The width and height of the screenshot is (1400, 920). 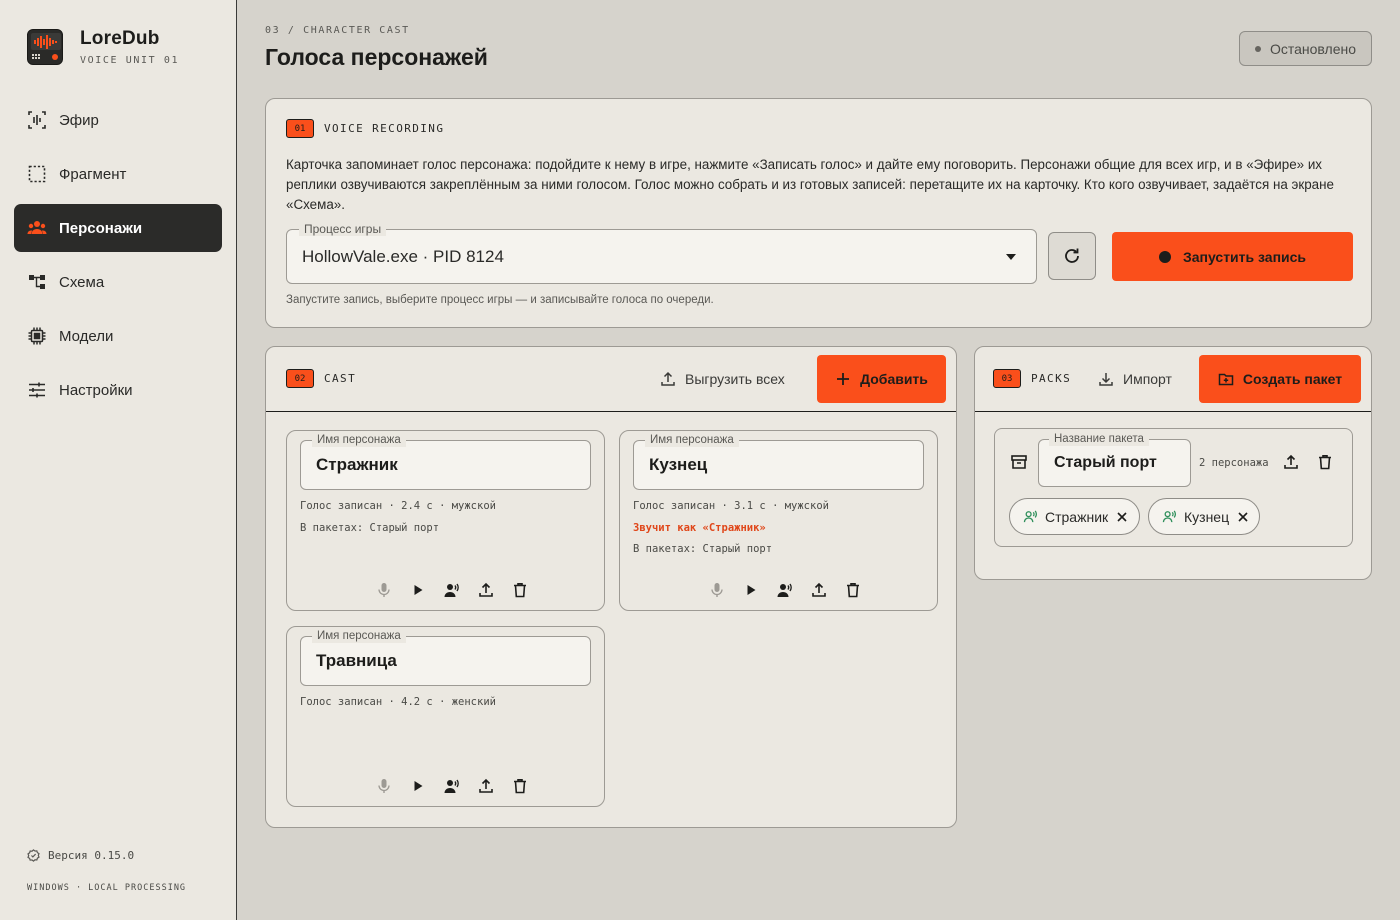 I want to click on broadcast-icon, so click(x=37, y=120).